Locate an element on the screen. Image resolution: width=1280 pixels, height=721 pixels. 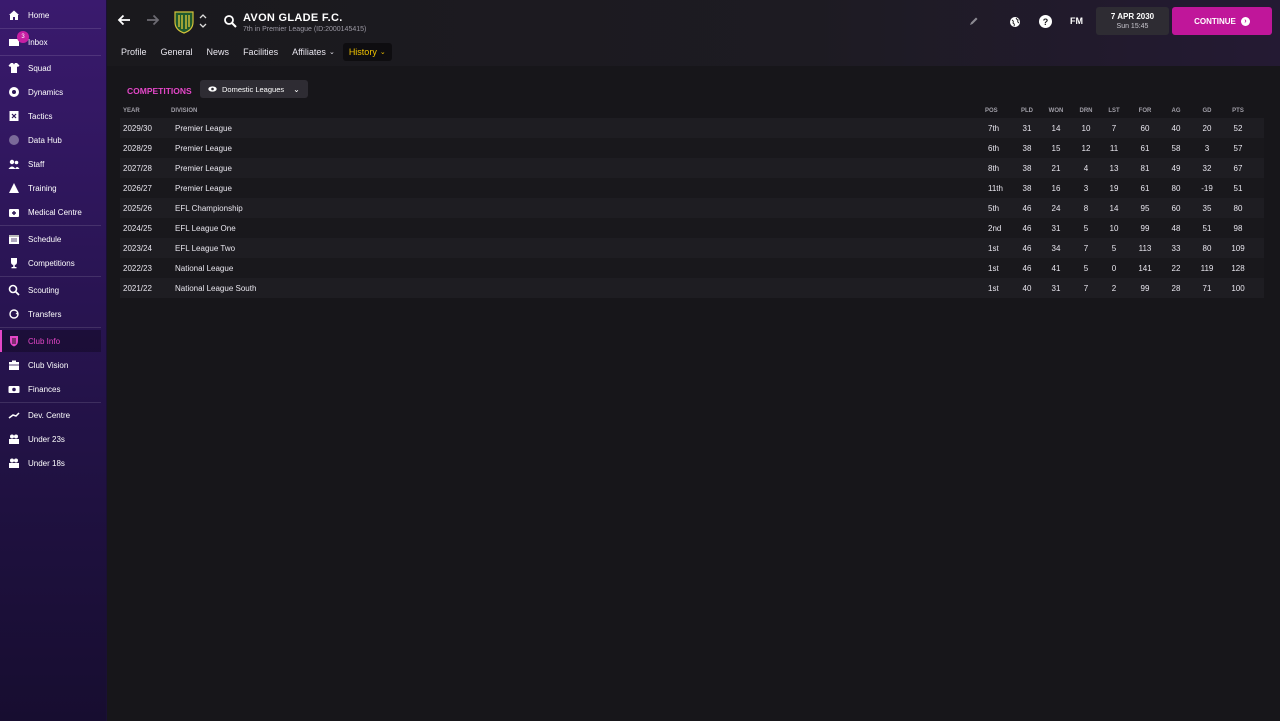
sidebar-item-competitions: Competitions is located at coordinates (50, 263).